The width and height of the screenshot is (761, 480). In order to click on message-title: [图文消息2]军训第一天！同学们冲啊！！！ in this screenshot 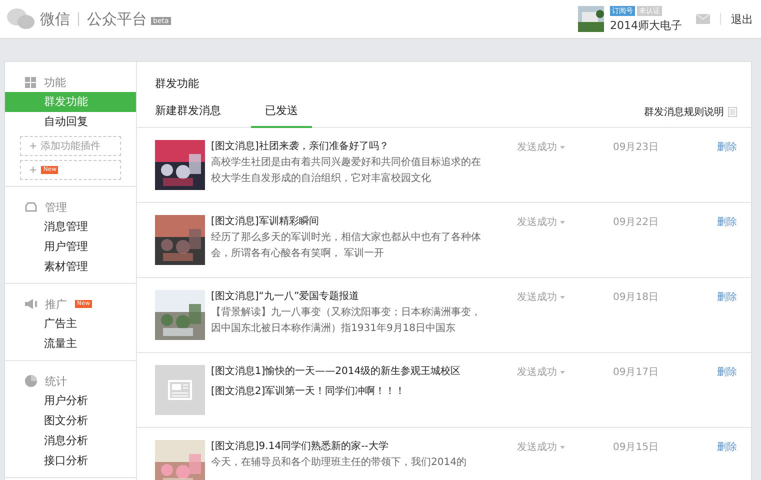, I will do `click(347, 392)`.